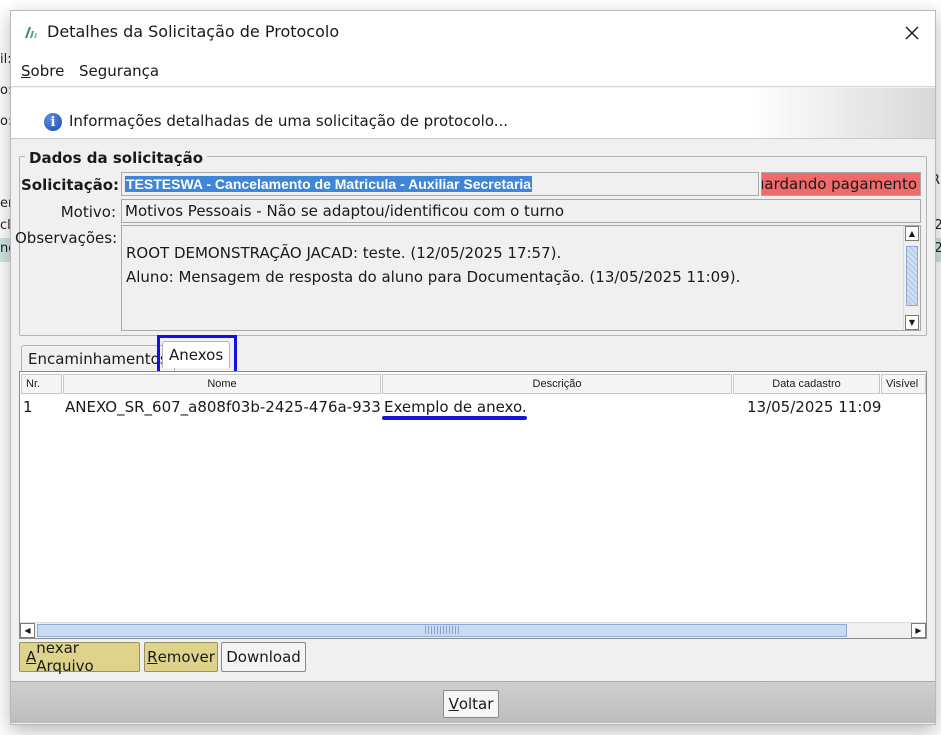  I want to click on download-button: Download, so click(263, 657).